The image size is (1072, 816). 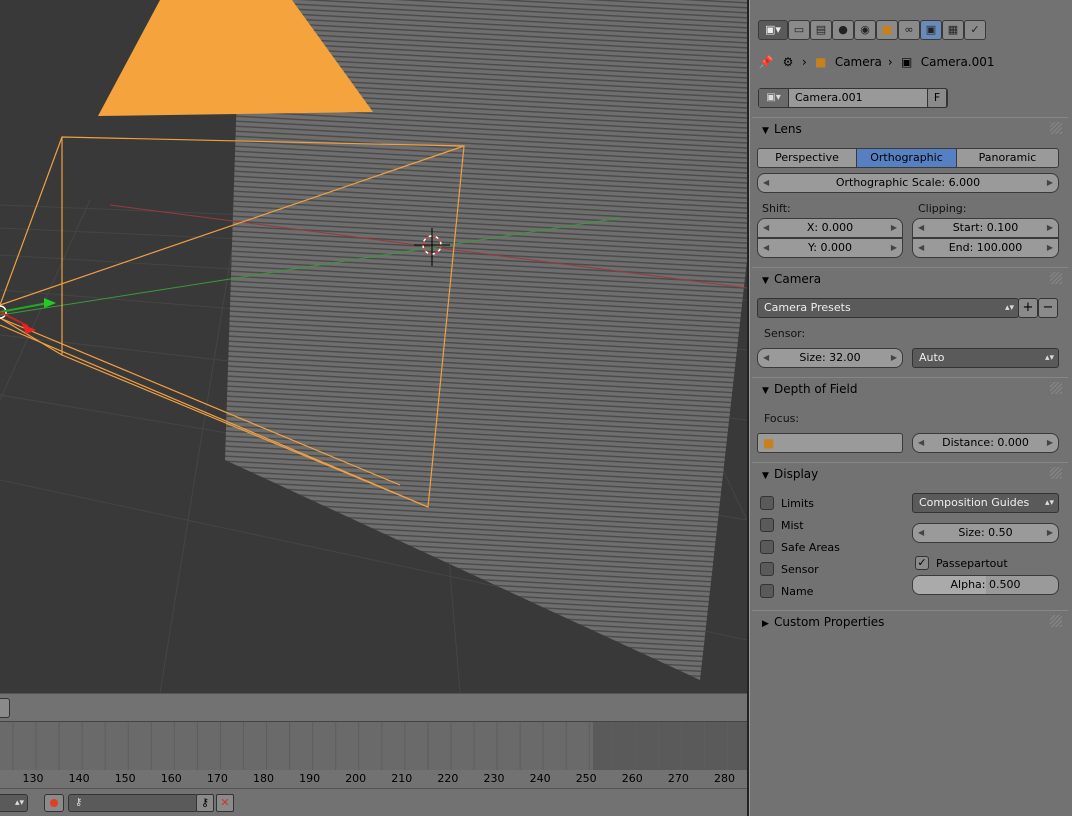 What do you see at coordinates (800, 569) in the screenshot?
I see `sensor-display-label: Sensor` at bounding box center [800, 569].